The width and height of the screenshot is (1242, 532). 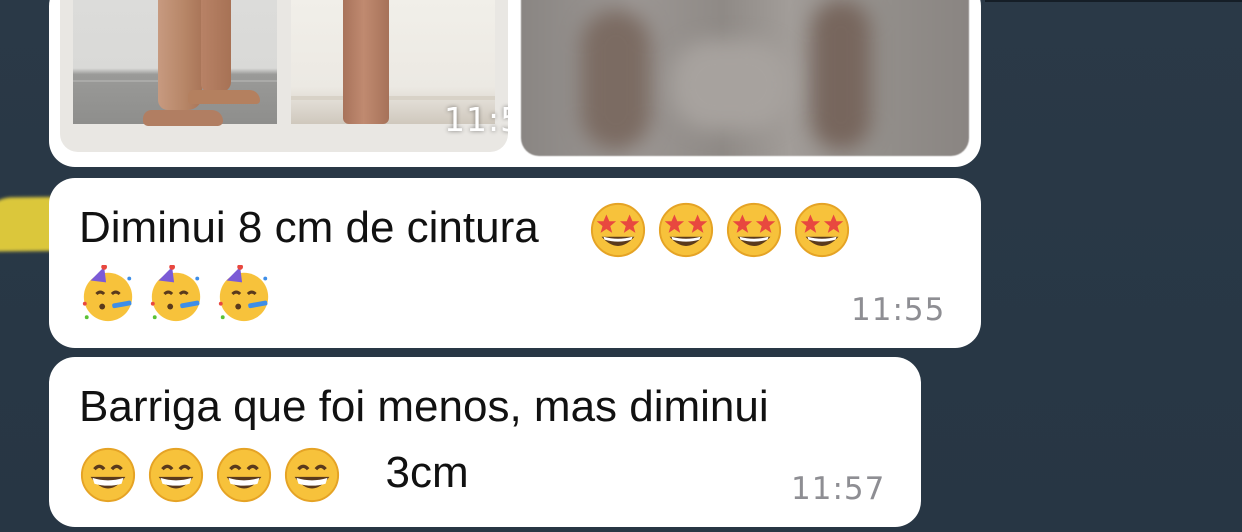 What do you see at coordinates (838, 489) in the screenshot?
I see `message-timestamp: 11:57` at bounding box center [838, 489].